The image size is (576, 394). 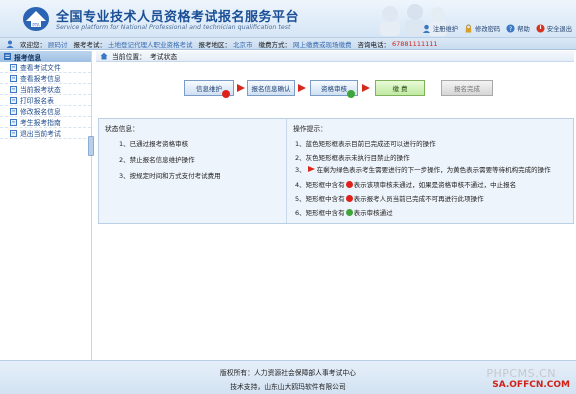 What do you see at coordinates (163, 57) in the screenshot?
I see `breadcrumb-current: 考试状态` at bounding box center [163, 57].